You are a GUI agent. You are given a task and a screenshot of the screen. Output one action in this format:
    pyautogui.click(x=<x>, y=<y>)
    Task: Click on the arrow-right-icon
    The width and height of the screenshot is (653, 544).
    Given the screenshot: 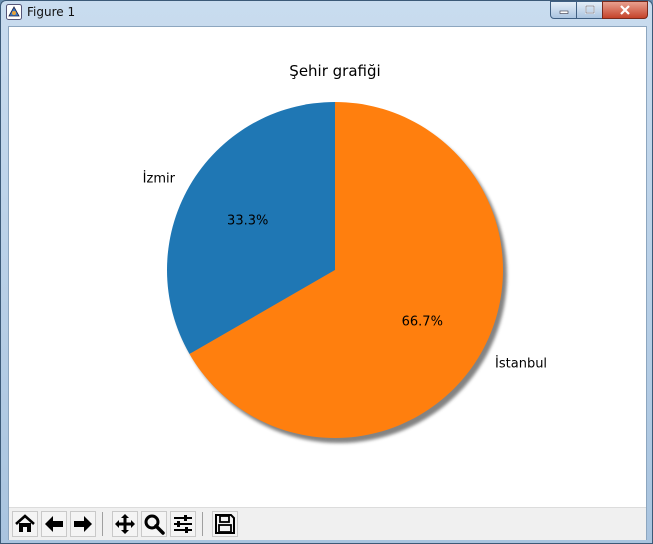 What is the action you would take?
    pyautogui.click(x=83, y=524)
    